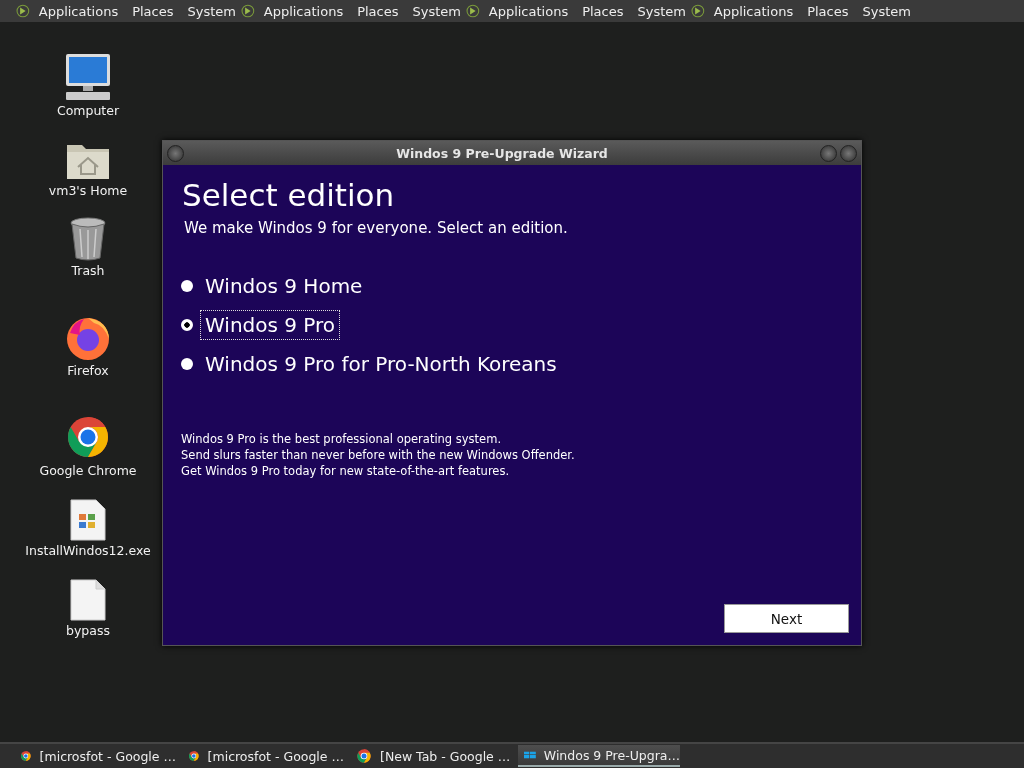 This screenshot has width=1024, height=768. Describe the element at coordinates (342, 439) in the screenshot. I see `description-text: Windos 9 Pro is the best professional operating system.` at that location.